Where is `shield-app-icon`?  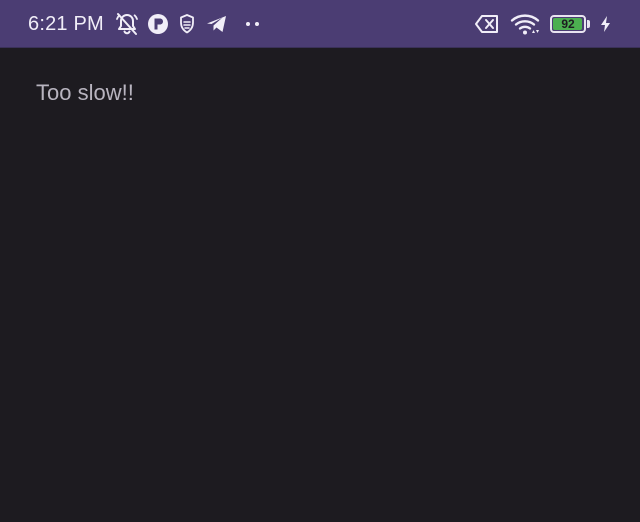 shield-app-icon is located at coordinates (187, 24).